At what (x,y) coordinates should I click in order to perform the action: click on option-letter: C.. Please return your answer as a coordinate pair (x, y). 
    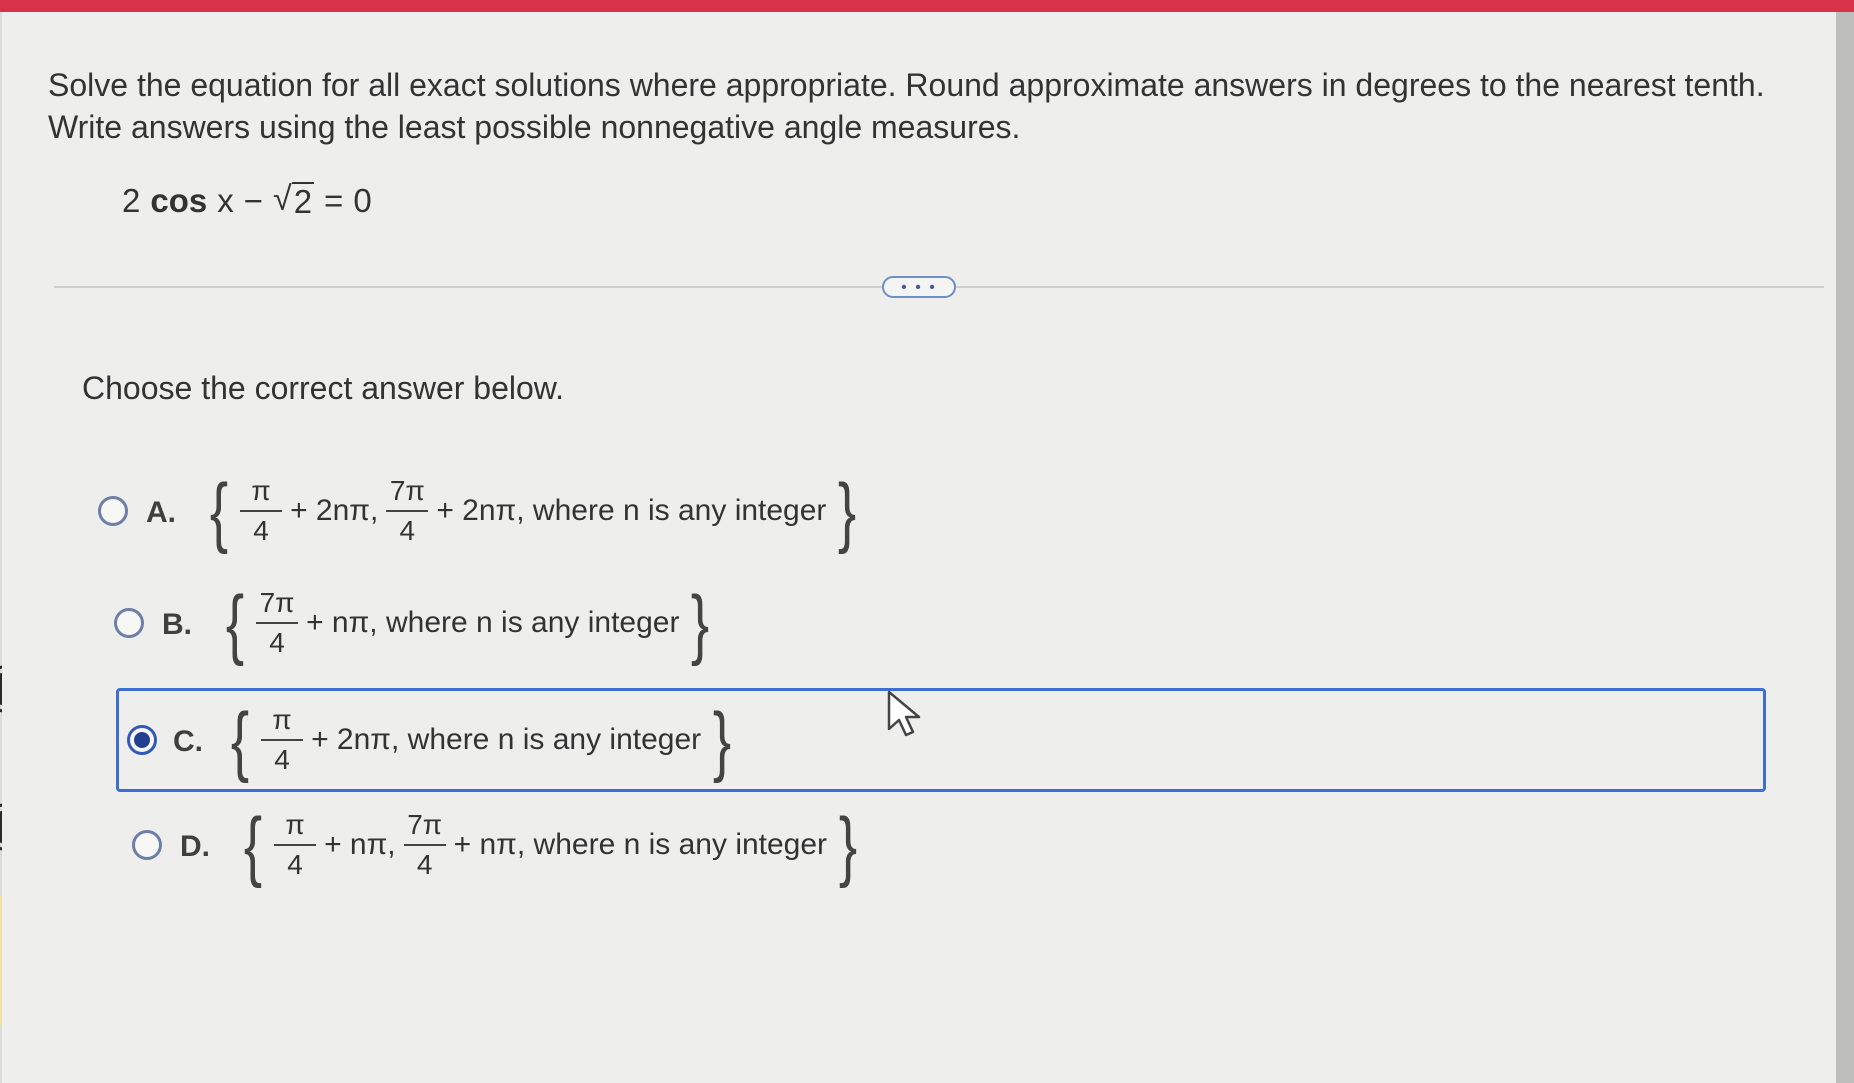
    Looking at the image, I should click on (188, 741).